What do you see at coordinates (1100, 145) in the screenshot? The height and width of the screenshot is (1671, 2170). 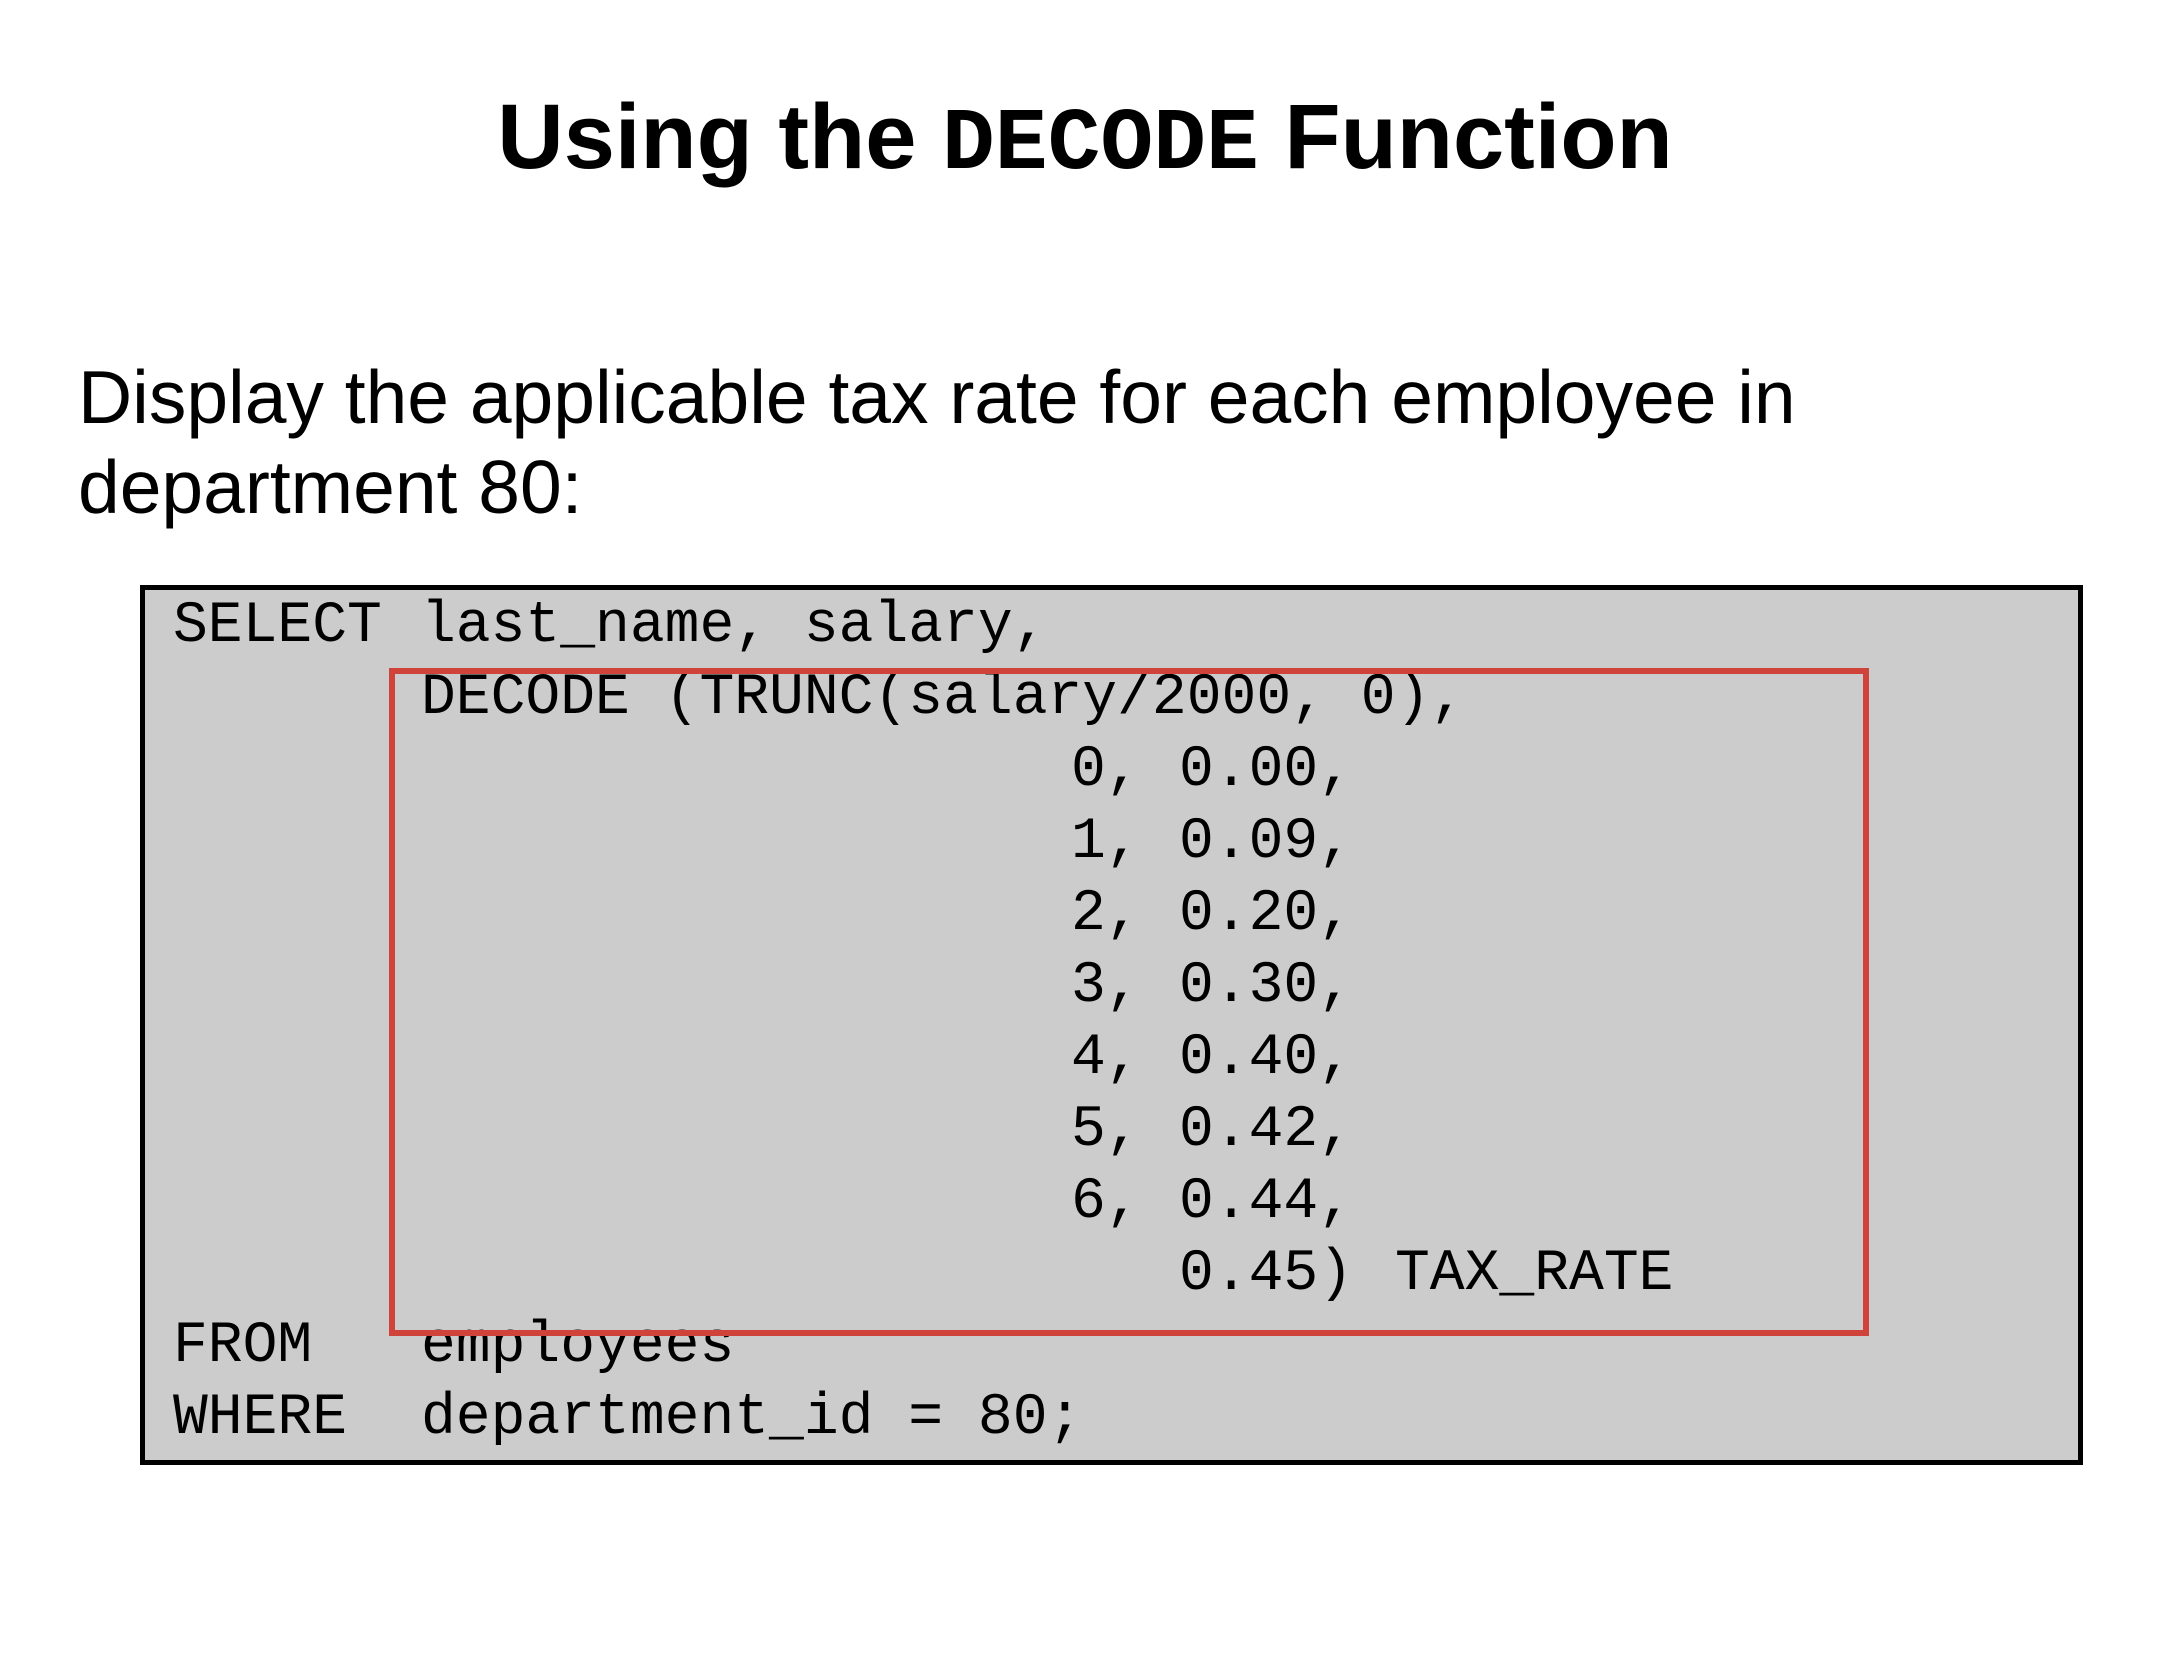 I see `title-keyword: DECODE` at bounding box center [1100, 145].